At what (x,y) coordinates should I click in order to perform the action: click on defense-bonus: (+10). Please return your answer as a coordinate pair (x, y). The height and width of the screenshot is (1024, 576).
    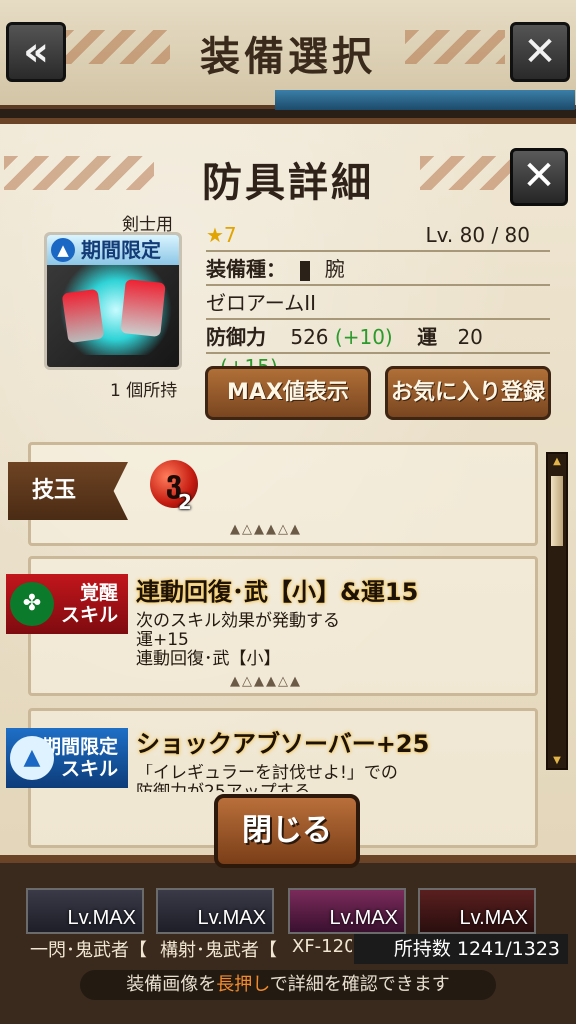
    Looking at the image, I should click on (363, 337).